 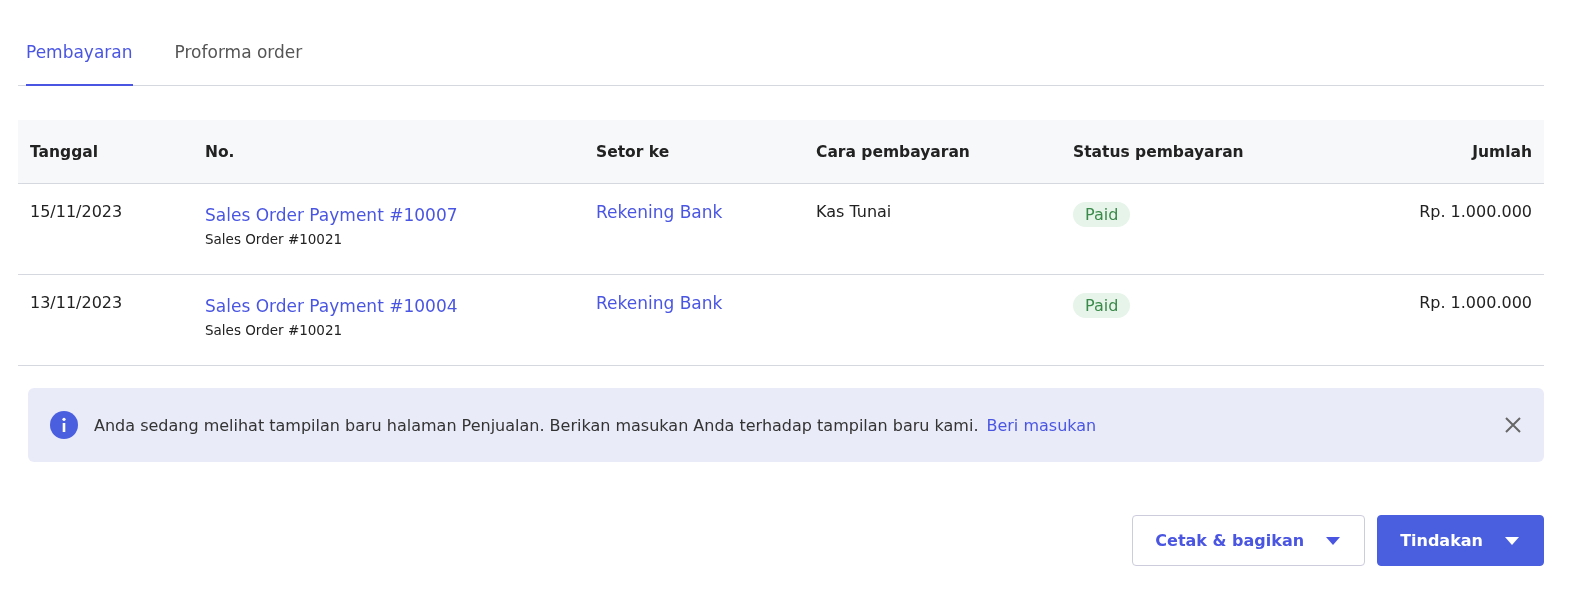 What do you see at coordinates (331, 215) in the screenshot?
I see `payment-link: Sales Order Payment #10007` at bounding box center [331, 215].